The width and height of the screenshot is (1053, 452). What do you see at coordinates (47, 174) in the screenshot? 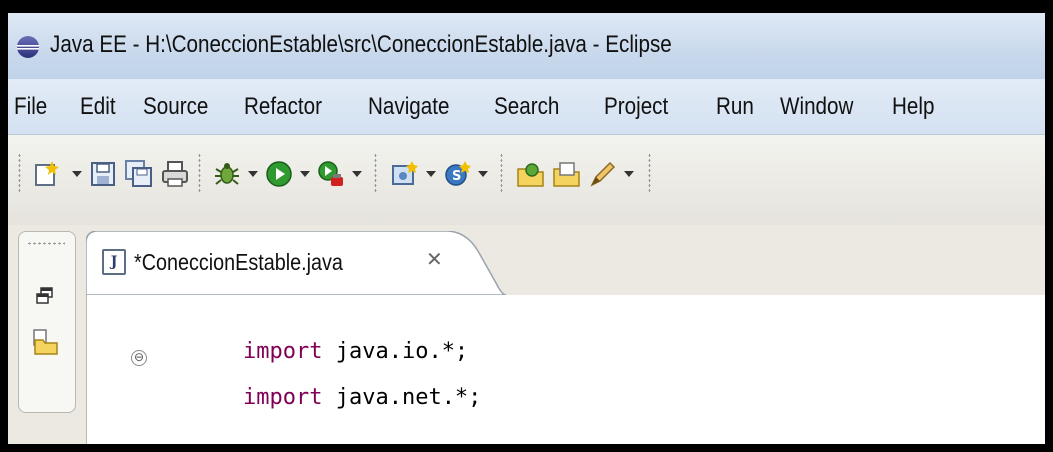
I see `new-wizard-icon` at bounding box center [47, 174].